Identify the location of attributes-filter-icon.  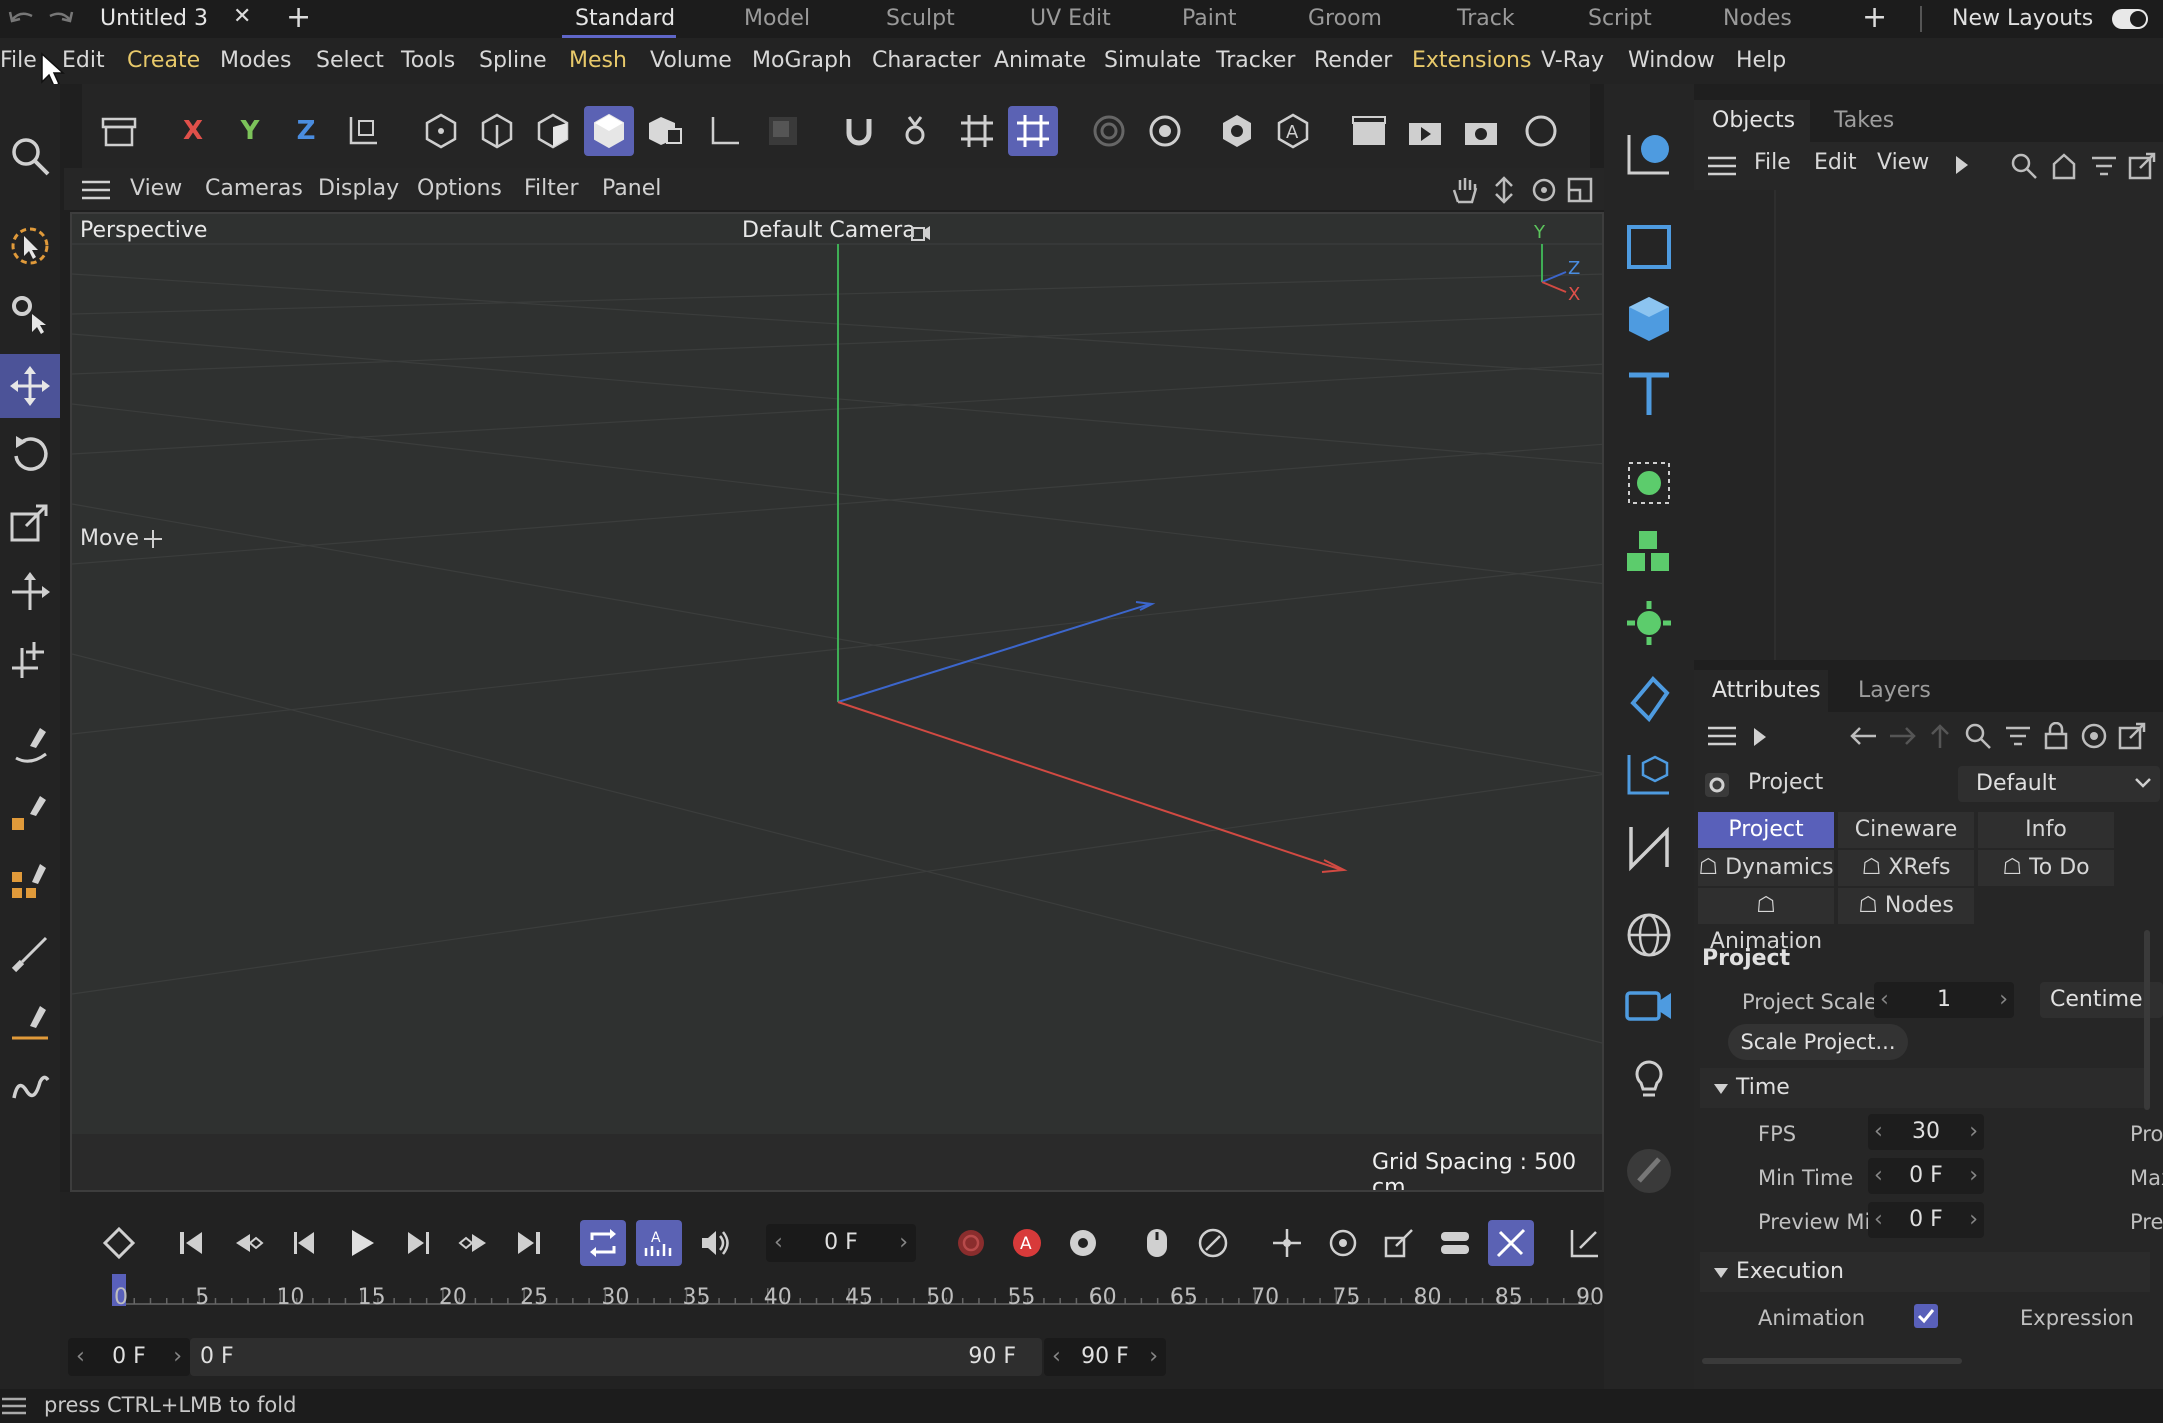
(2018, 736).